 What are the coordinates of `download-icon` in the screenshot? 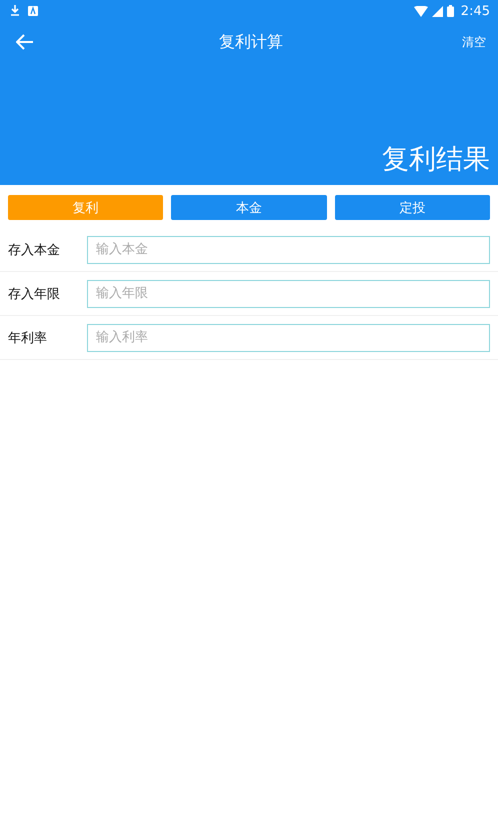 It's located at (15, 11).